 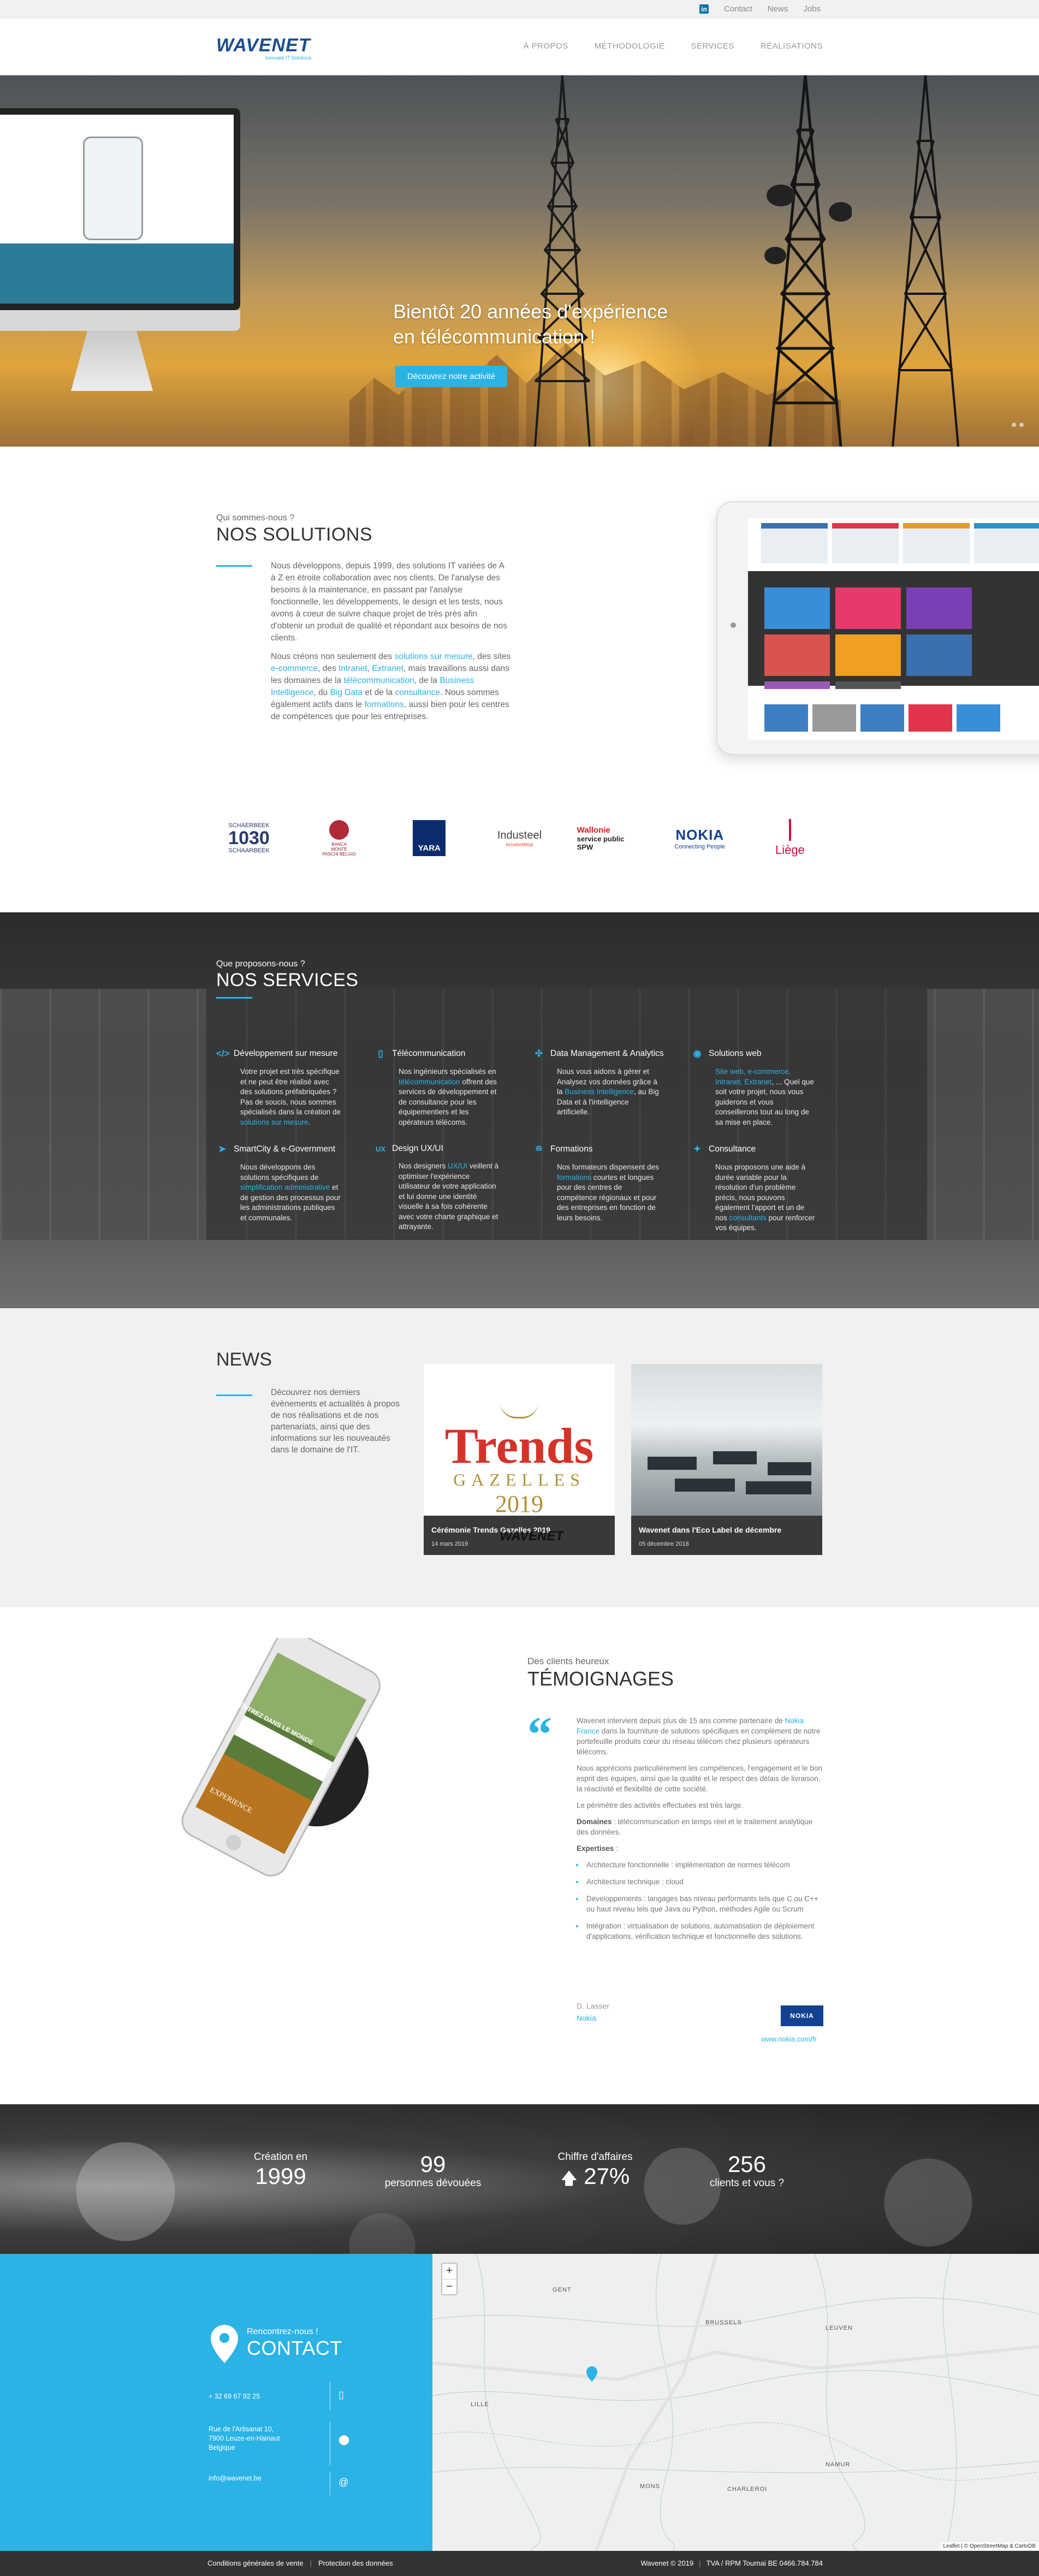 I want to click on smartphone-mockup: ENTREZ DANS LE MONDE EXPERIENCE, so click(x=279, y=1757).